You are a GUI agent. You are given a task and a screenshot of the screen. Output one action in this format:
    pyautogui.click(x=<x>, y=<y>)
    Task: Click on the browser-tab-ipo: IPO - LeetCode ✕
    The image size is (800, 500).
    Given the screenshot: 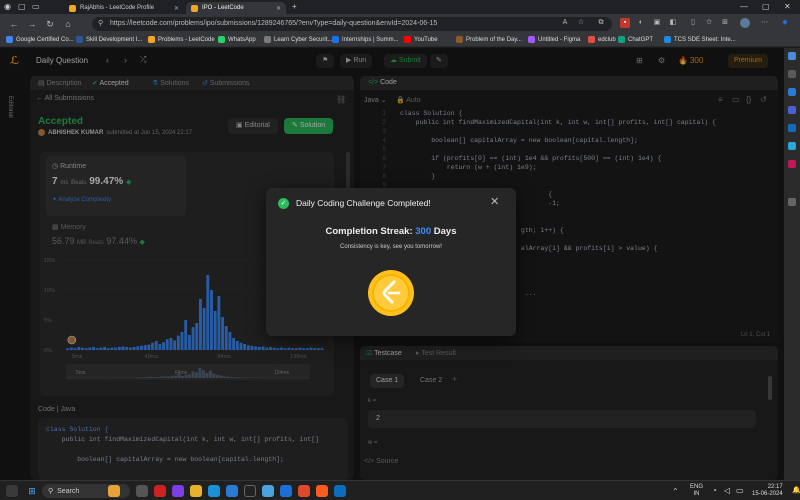 What is the action you would take?
    pyautogui.click(x=236, y=8)
    